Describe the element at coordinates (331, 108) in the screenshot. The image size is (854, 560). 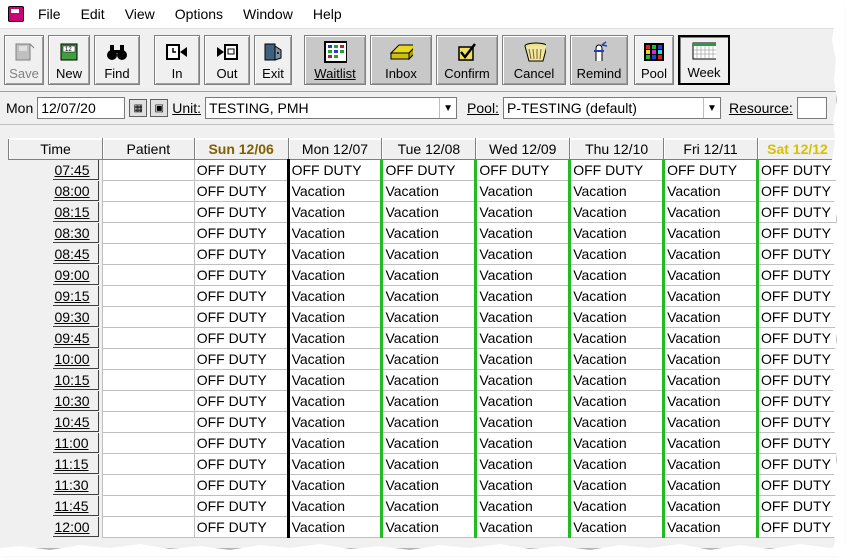
I see `unit-select: TESTING, PMH ▼` at that location.